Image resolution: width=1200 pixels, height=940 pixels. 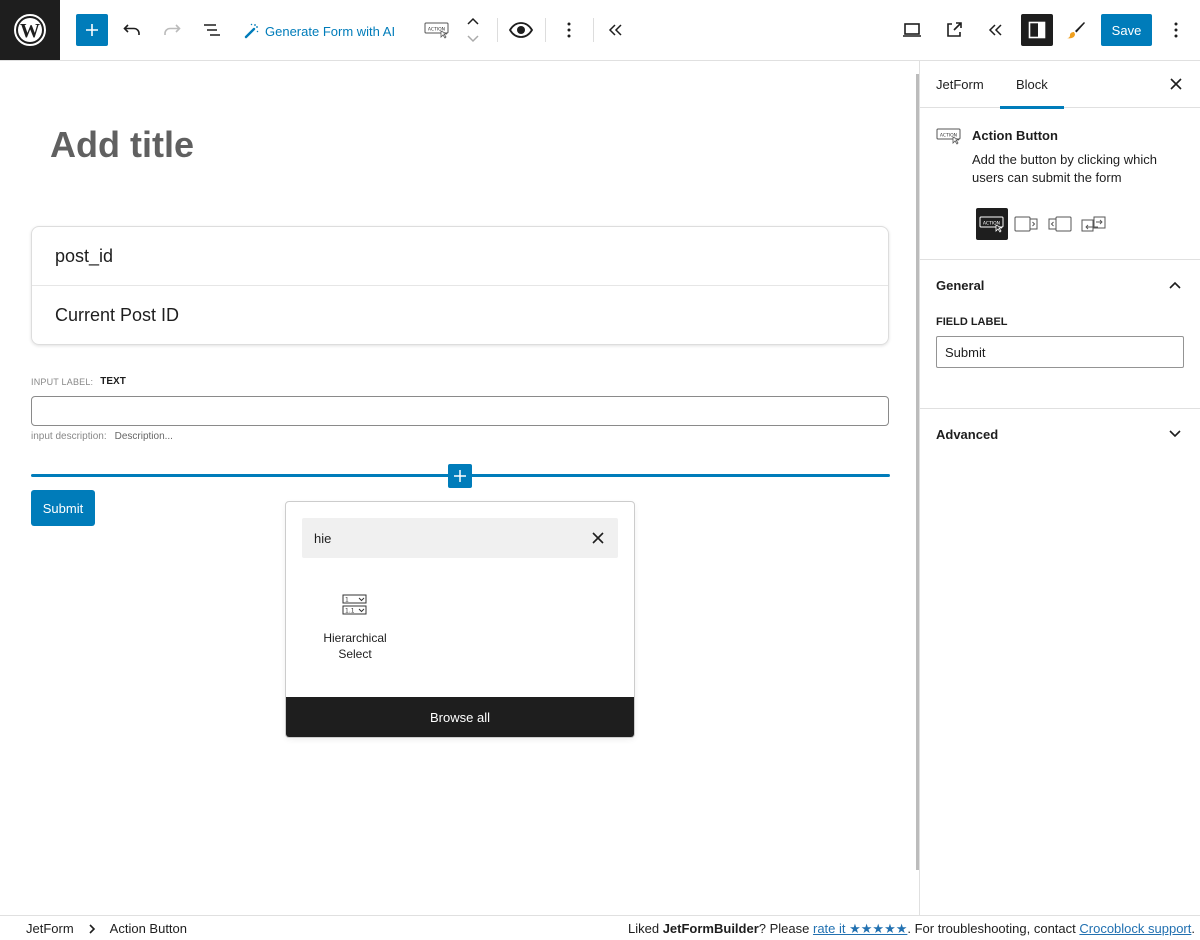 I want to click on hidden-field-block: post_id Current Post ID, so click(x=460, y=285).